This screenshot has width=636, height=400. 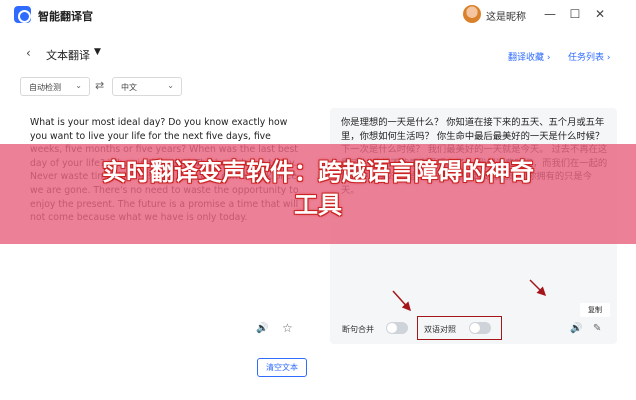 I want to click on banner-line-1: 实时翻译变声软件：跨越语言障碍的神奇, so click(x=318, y=172).